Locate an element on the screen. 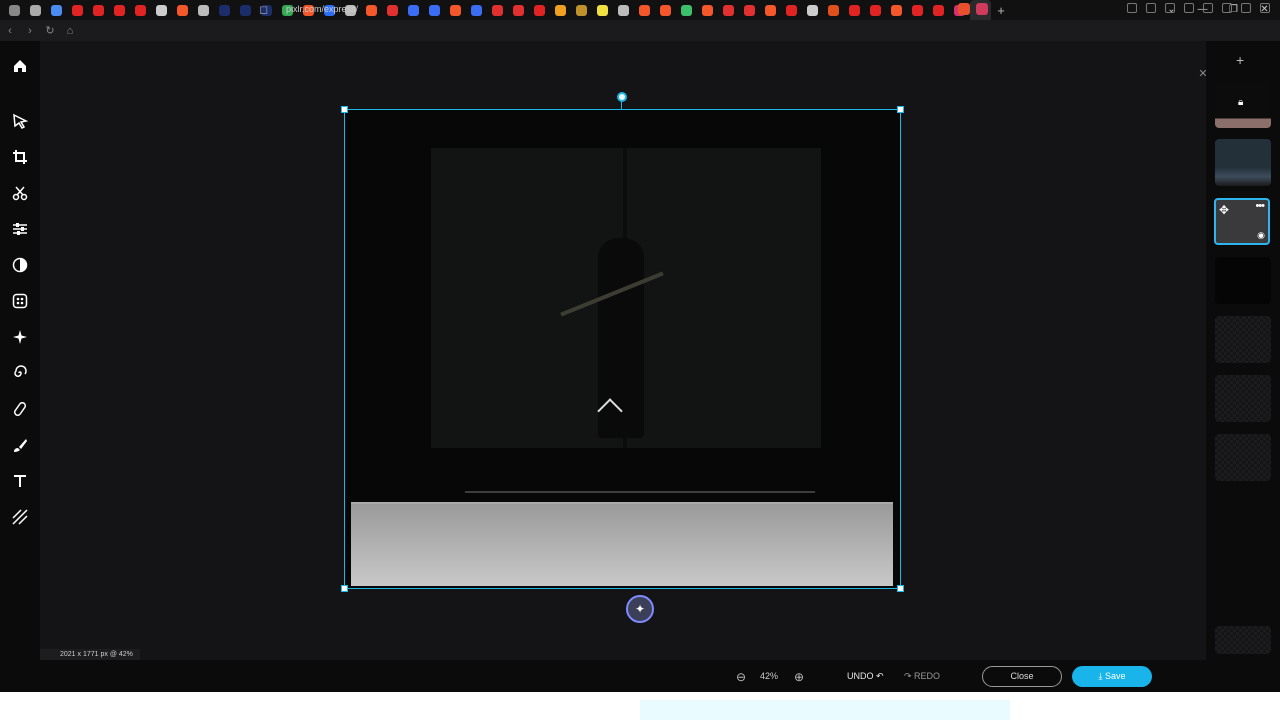 Image resolution: width=1280 pixels, height=720 pixels. zoom-out-icon: ⊖ is located at coordinates (741, 677).